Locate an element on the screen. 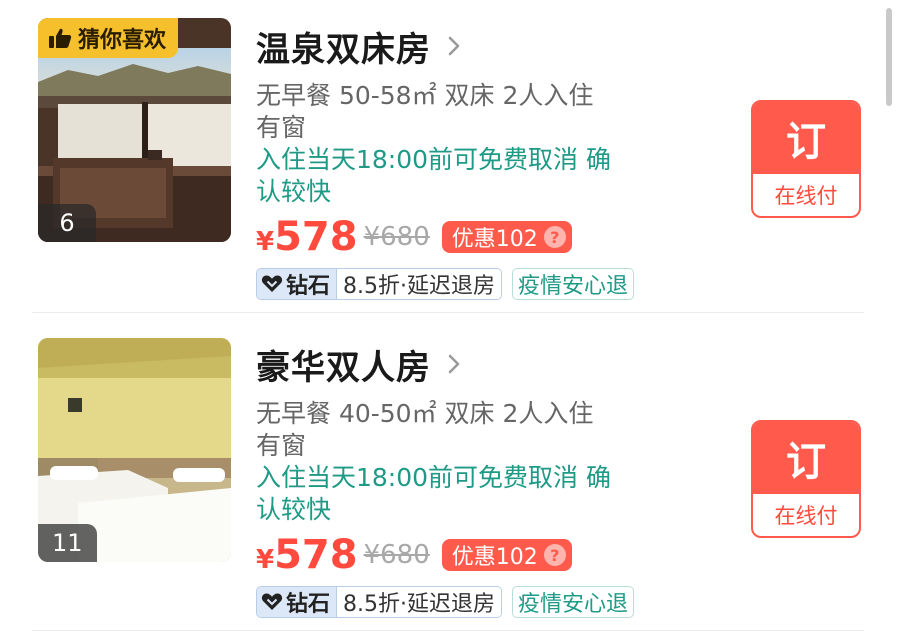 The height and width of the screenshot is (640, 900). room-title-row: 温泉双床房 is located at coordinates (466, 47).